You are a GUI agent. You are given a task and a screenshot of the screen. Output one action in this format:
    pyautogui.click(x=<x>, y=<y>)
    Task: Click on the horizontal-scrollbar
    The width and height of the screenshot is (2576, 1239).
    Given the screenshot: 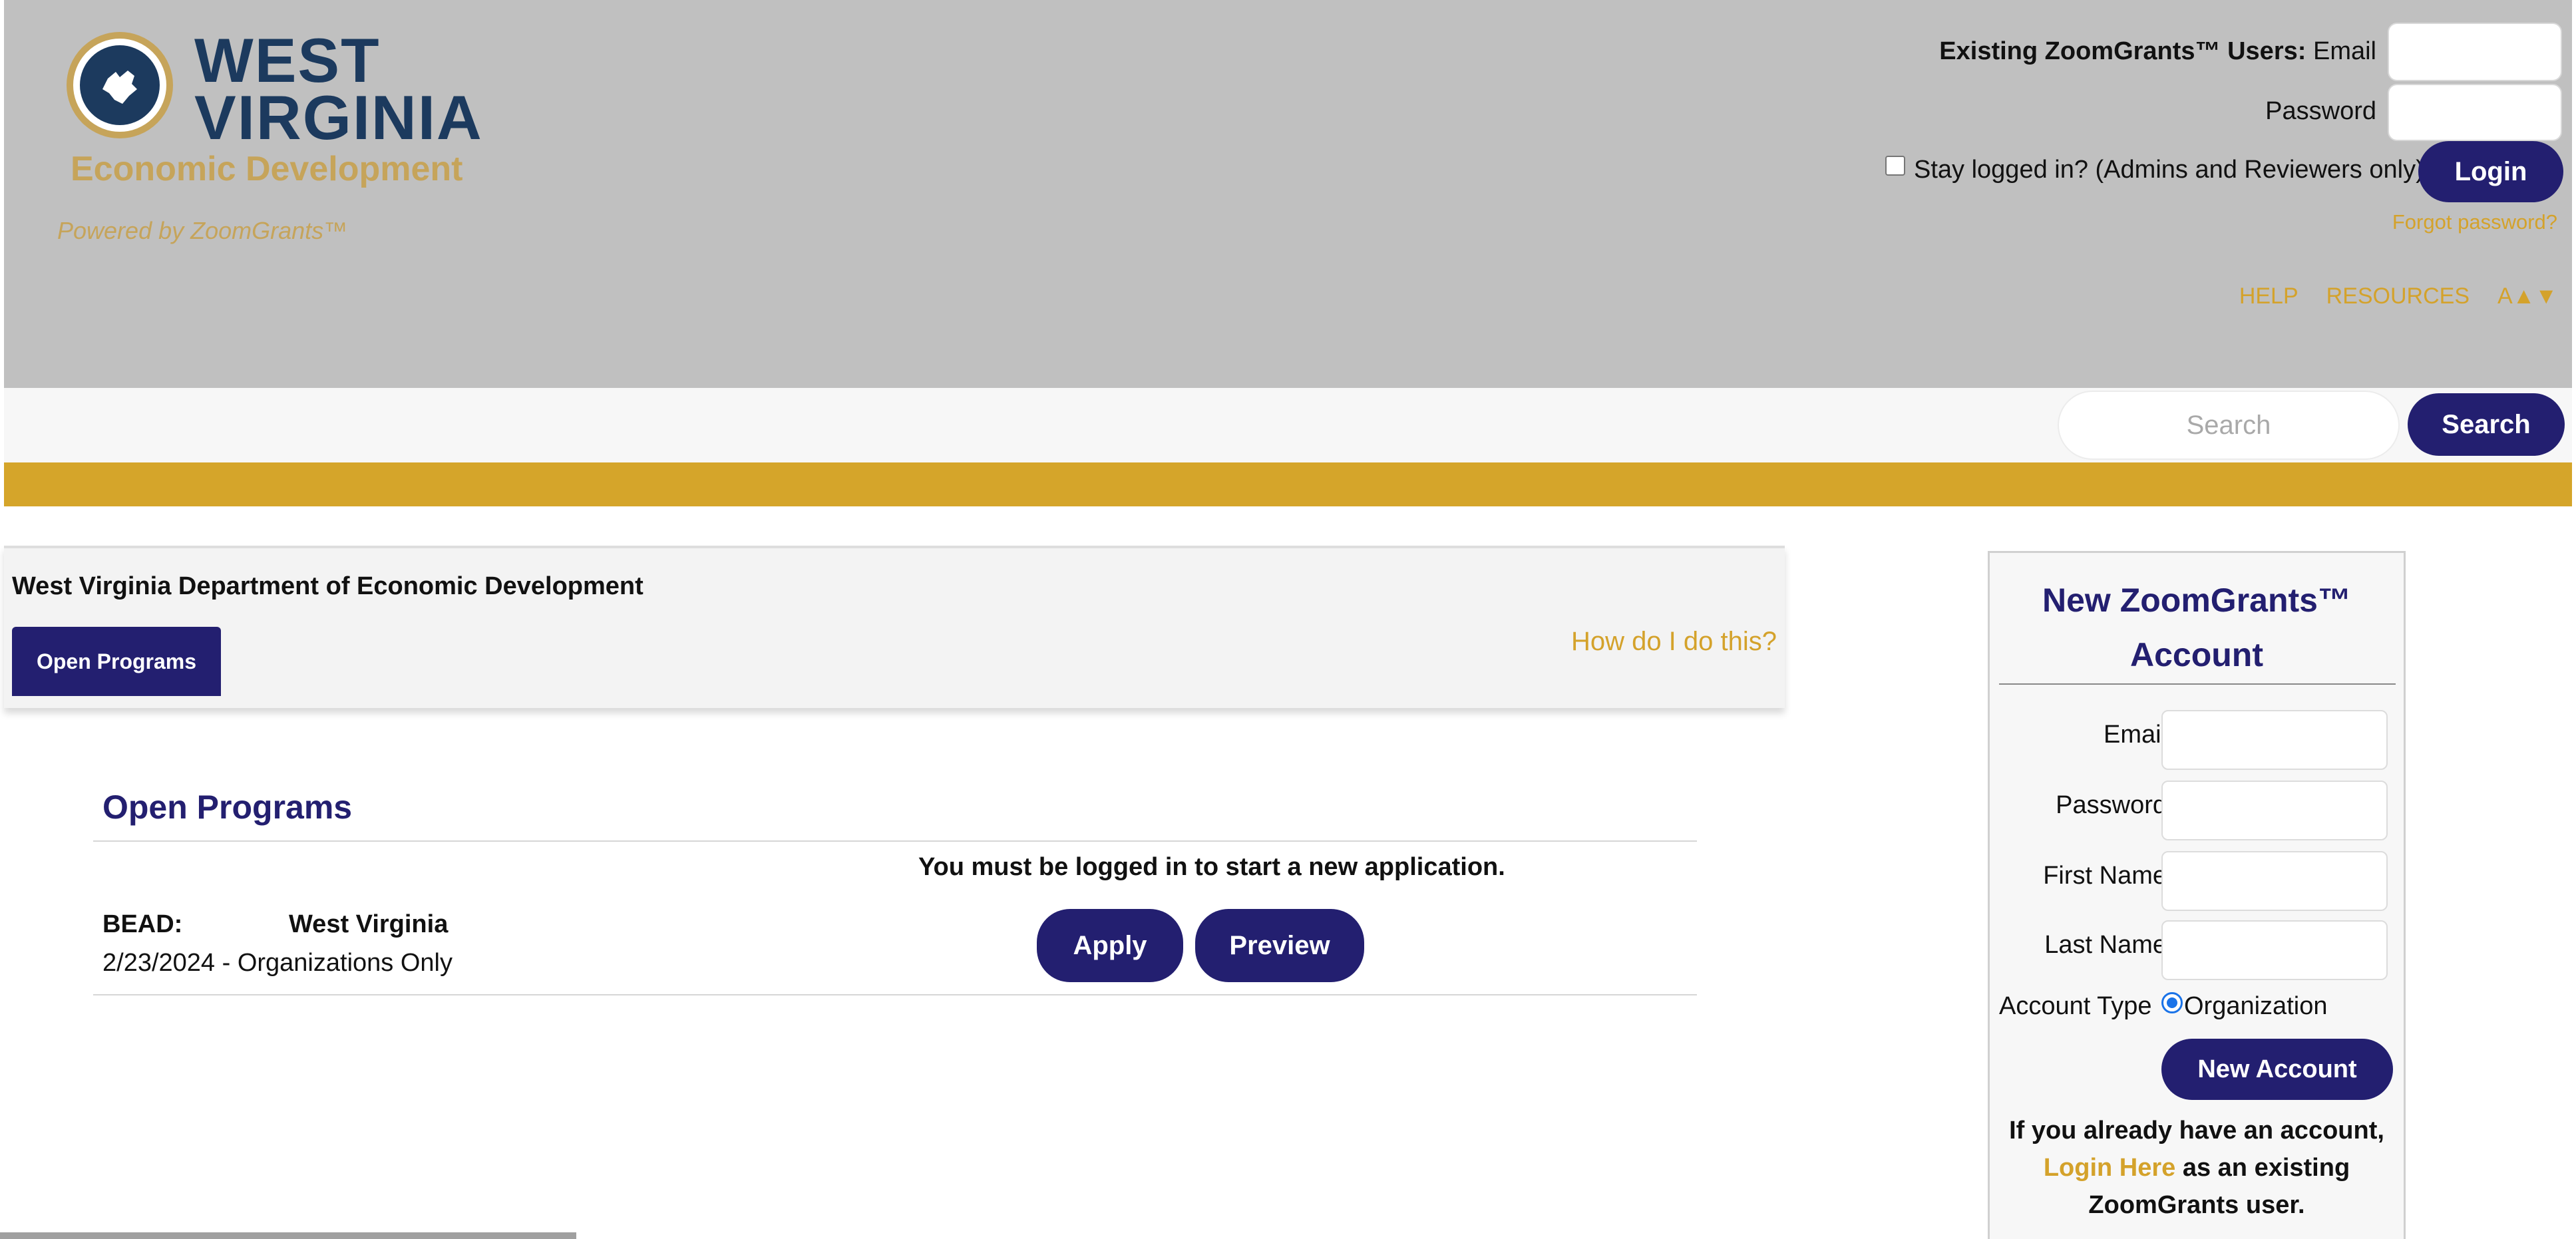 What is the action you would take?
    pyautogui.click(x=288, y=1235)
    